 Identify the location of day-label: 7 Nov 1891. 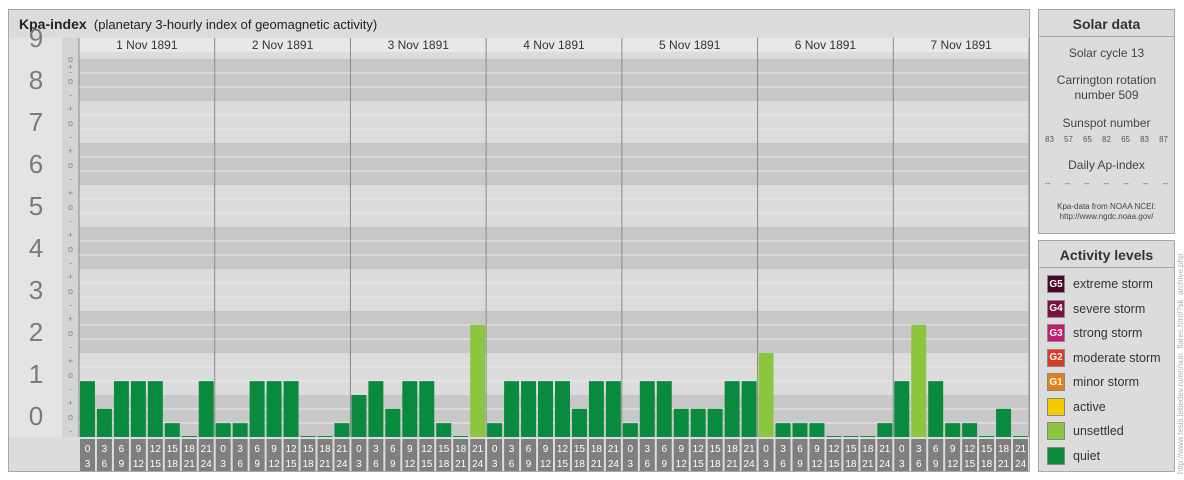
(961, 45).